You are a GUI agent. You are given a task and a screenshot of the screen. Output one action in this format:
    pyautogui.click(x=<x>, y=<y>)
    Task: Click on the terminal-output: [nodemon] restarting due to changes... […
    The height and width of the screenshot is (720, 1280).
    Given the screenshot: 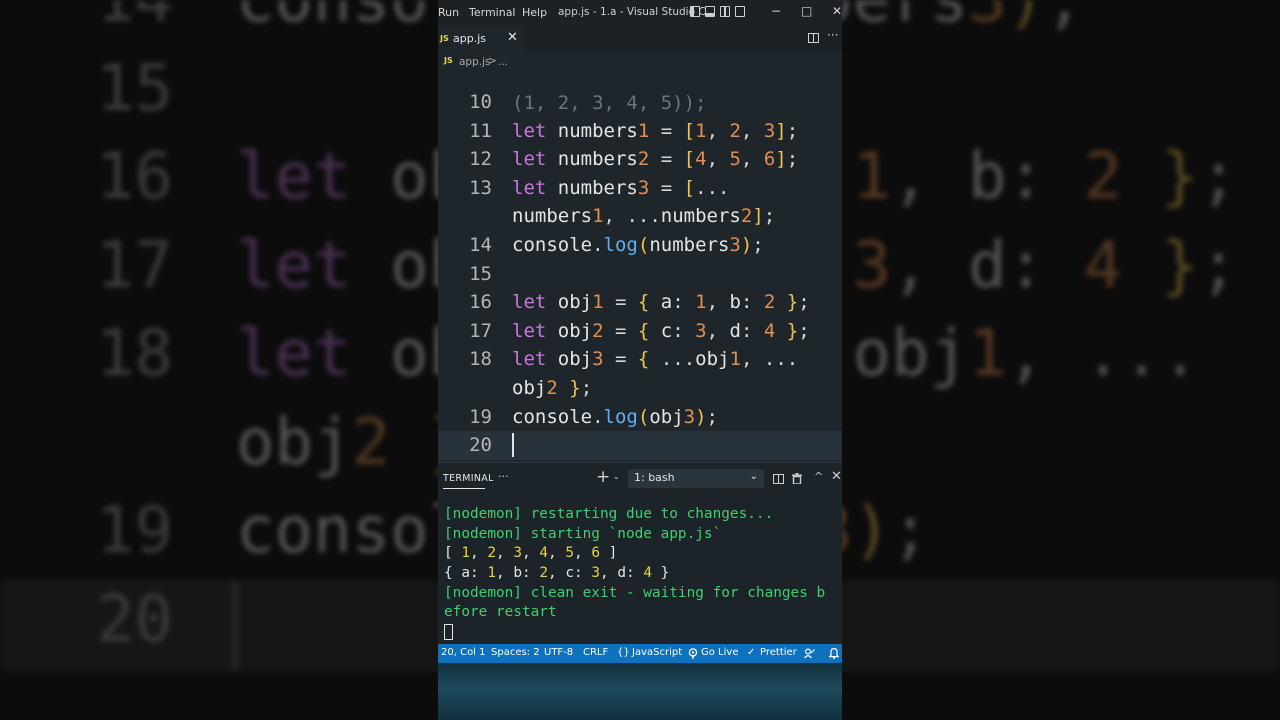 What is the action you would take?
    pyautogui.click(x=642, y=574)
    